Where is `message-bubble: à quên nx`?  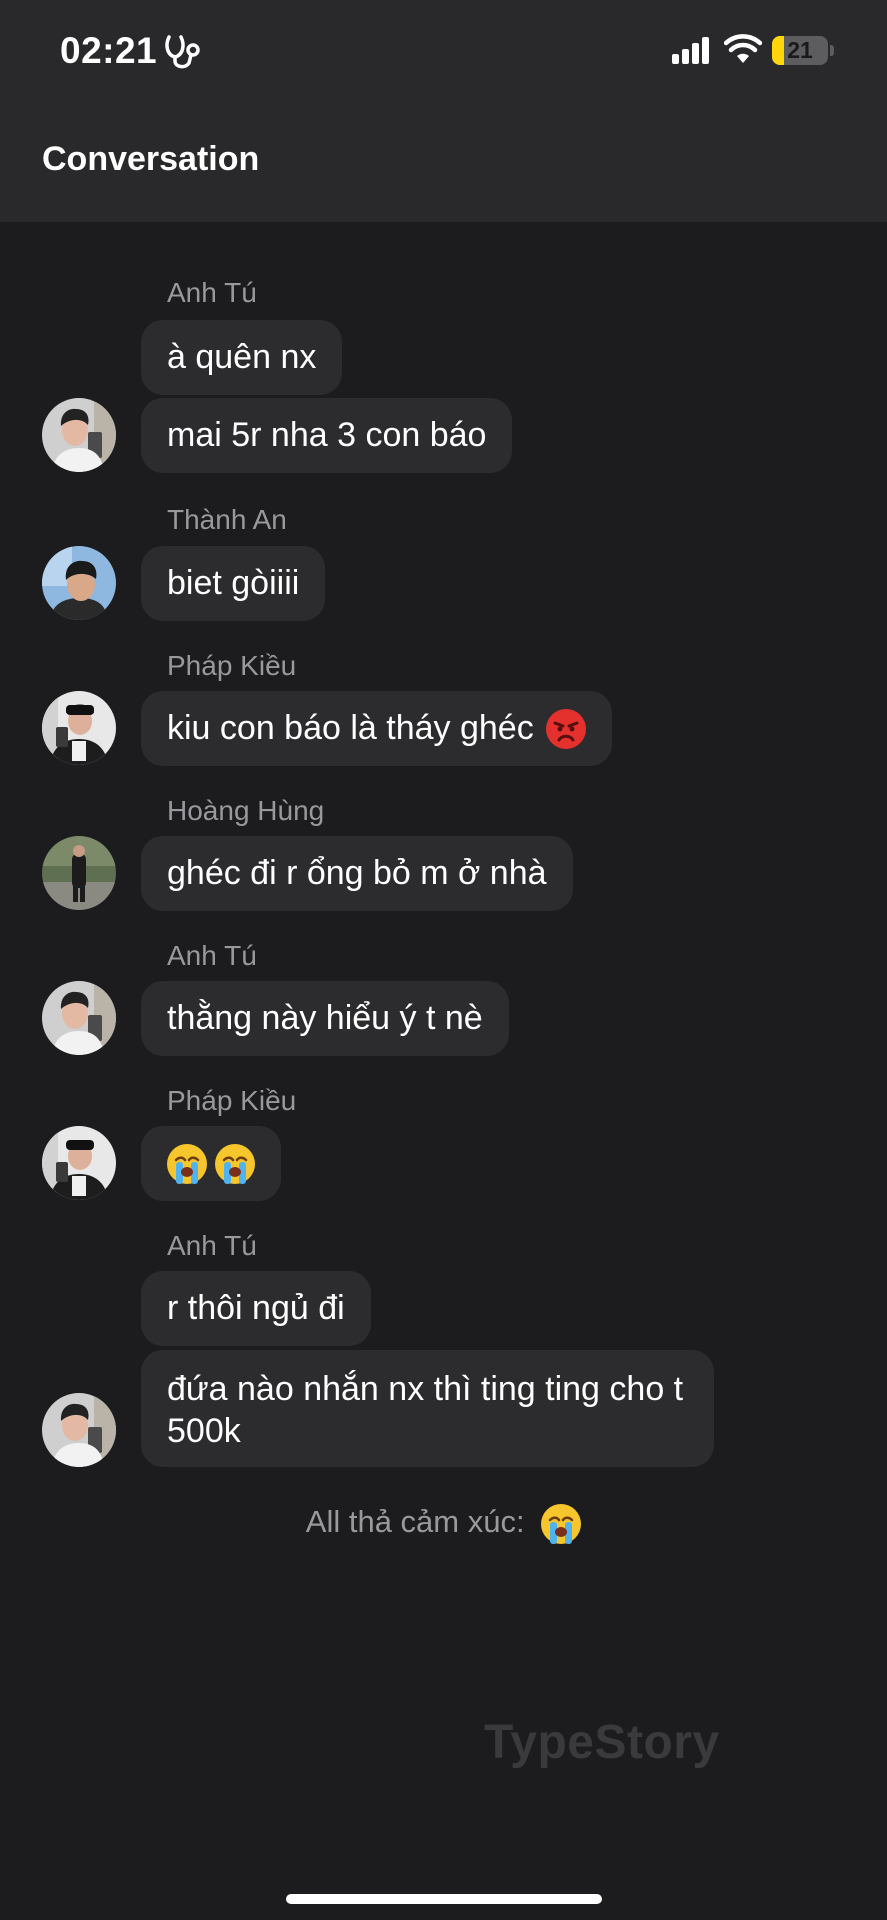 message-bubble: à quên nx is located at coordinates (242, 357).